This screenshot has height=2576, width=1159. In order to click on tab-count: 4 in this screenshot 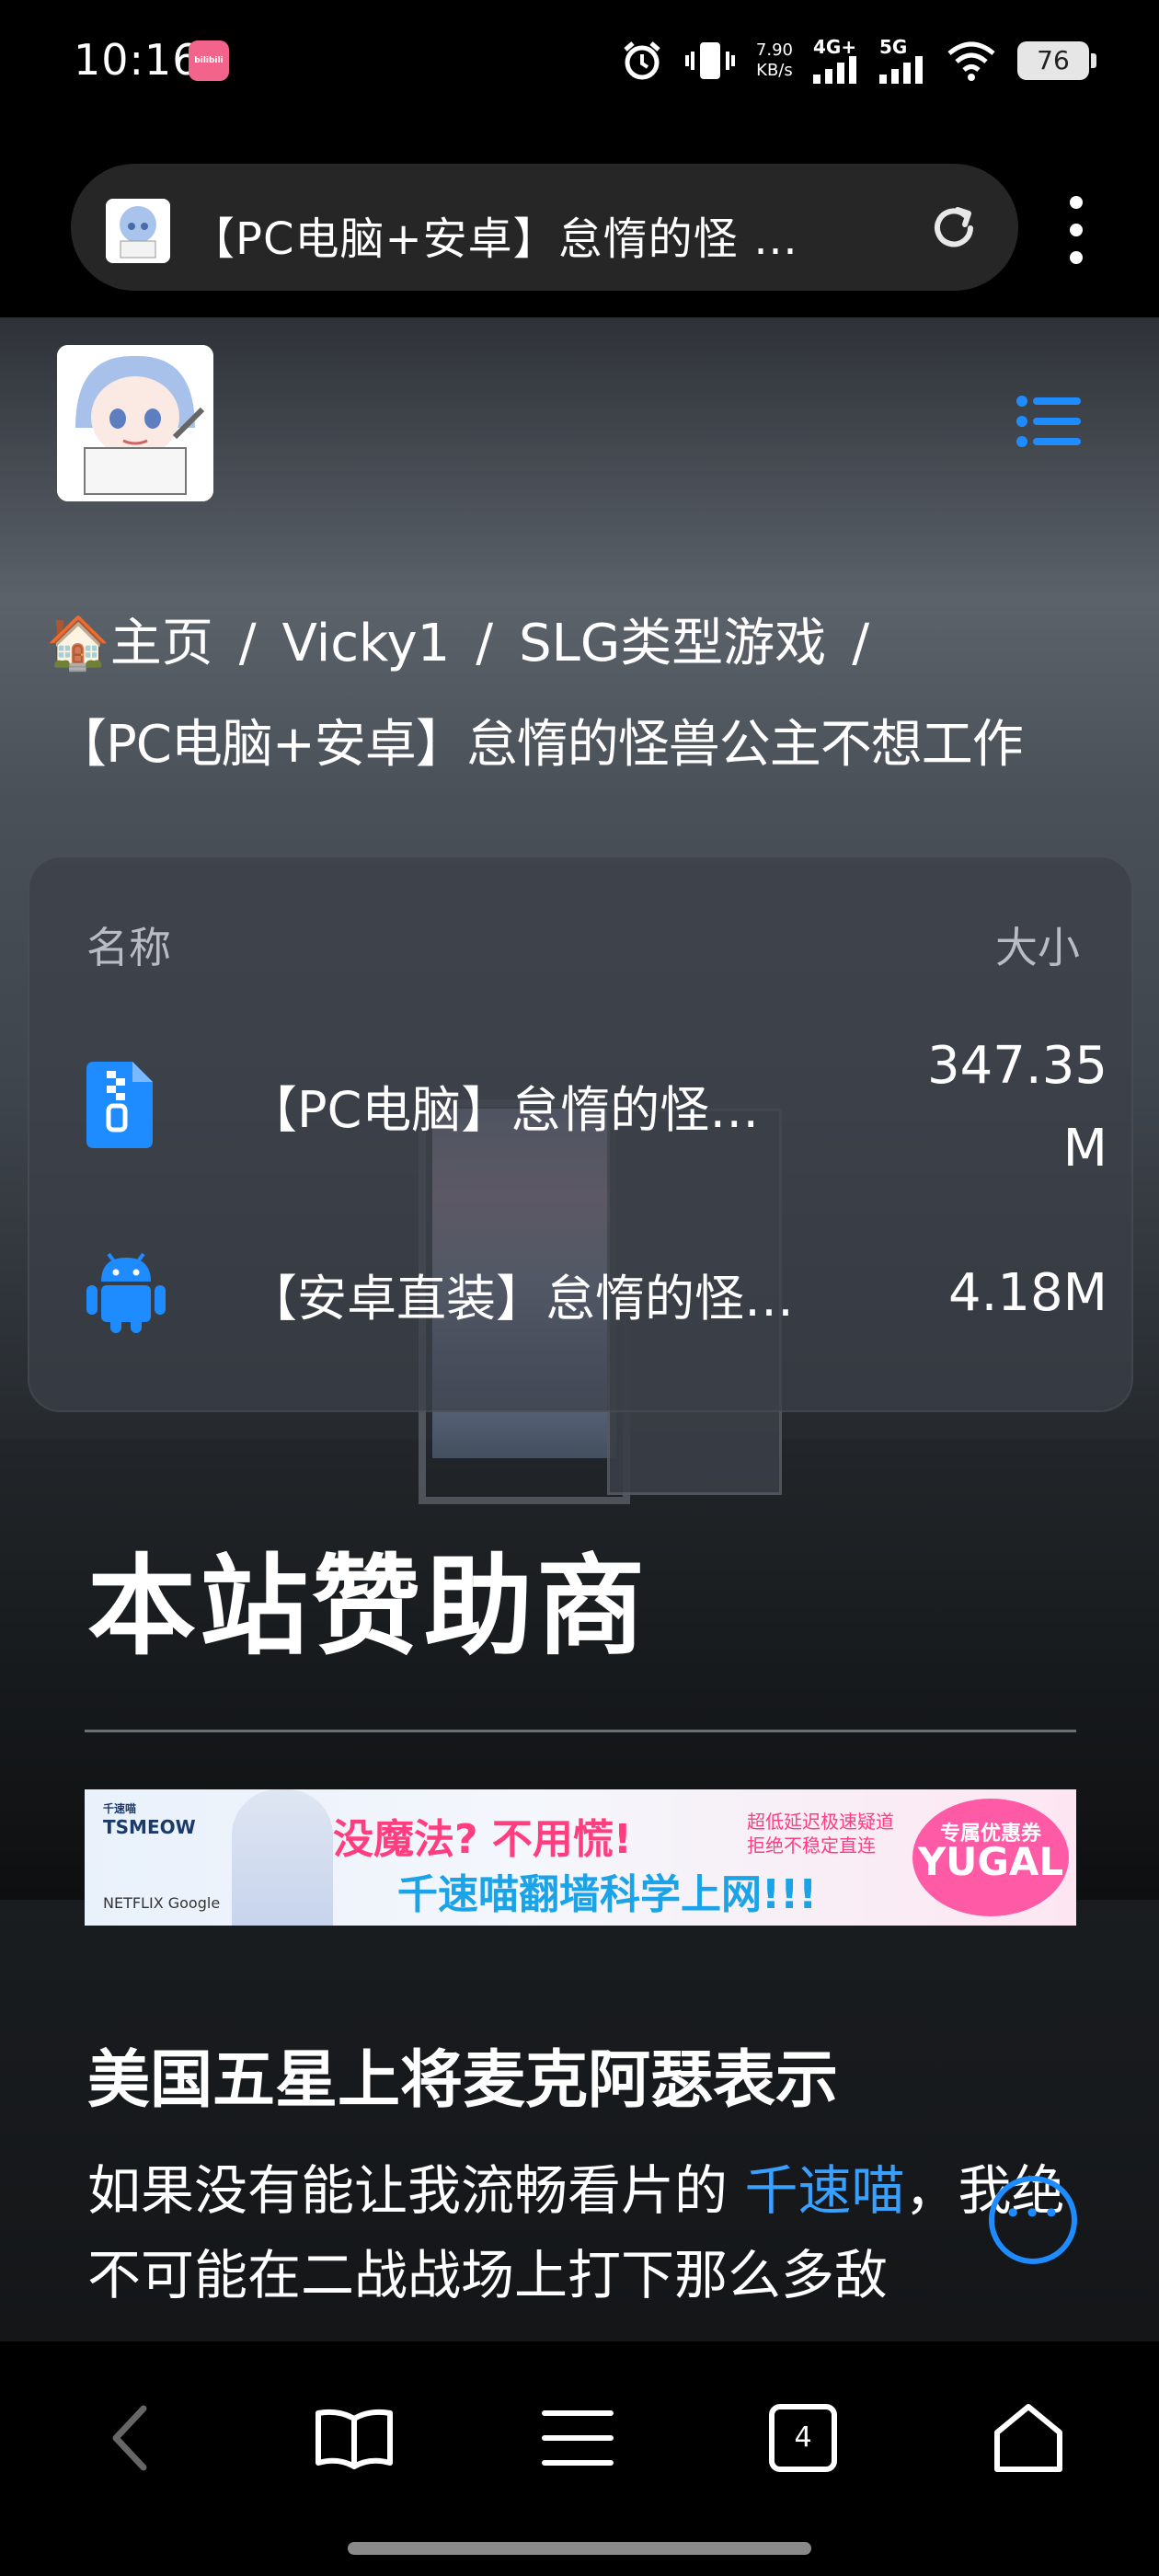, I will do `click(803, 2437)`.